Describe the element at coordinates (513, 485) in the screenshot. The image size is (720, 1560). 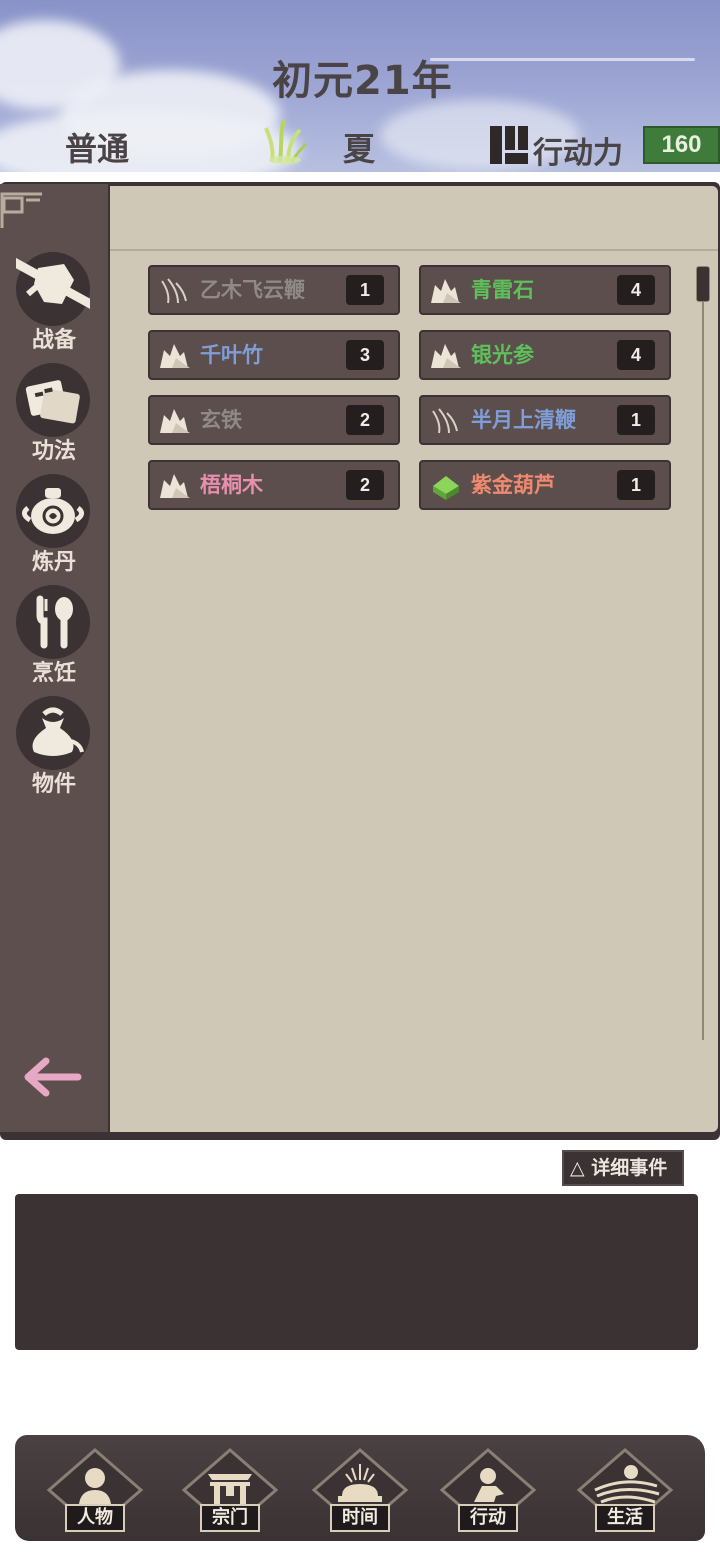
I see `item-name: 紫金葫芦` at that location.